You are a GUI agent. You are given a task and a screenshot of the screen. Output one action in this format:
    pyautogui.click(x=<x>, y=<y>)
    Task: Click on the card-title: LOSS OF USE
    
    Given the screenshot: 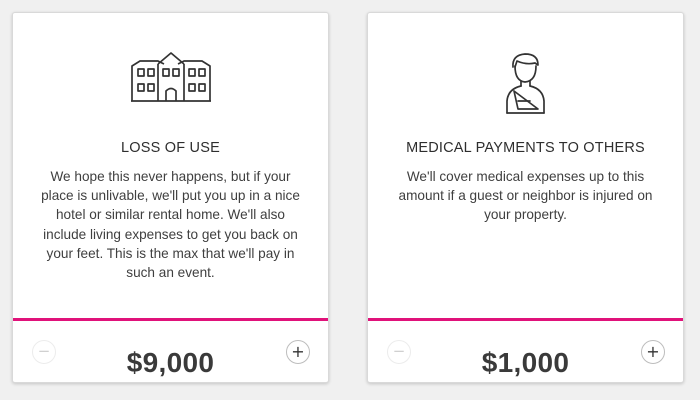 What is the action you would take?
    pyautogui.click(x=170, y=148)
    